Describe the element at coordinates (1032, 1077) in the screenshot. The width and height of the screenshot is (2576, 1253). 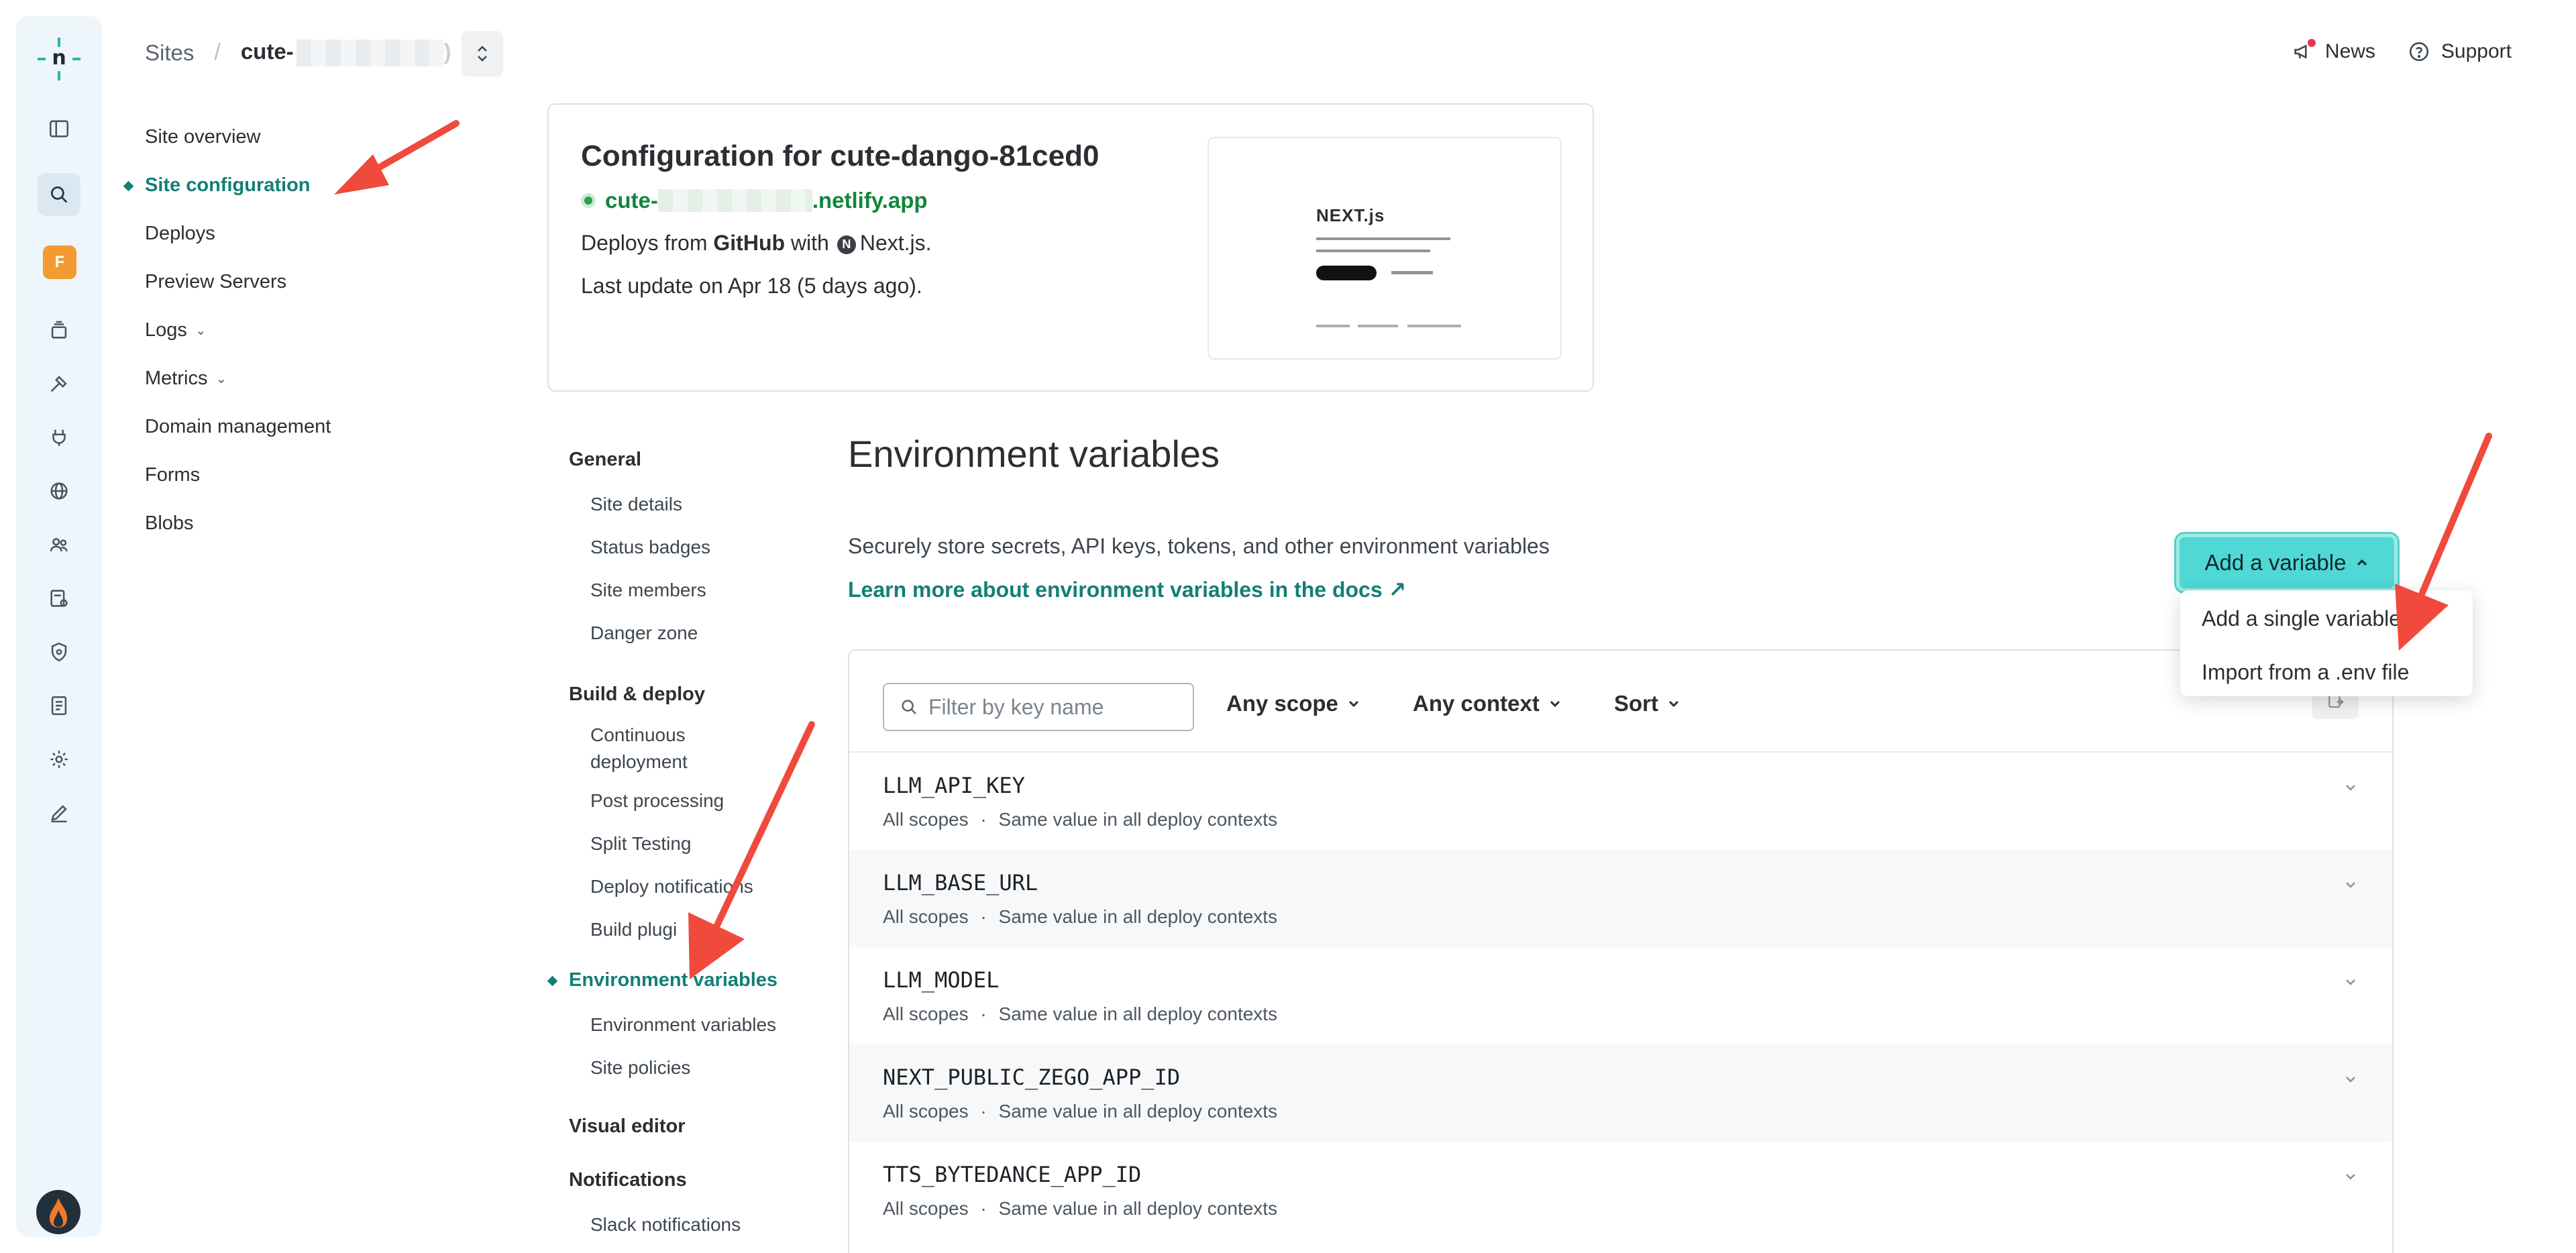
I see `variable-key: NEXT_PUBLIC_ZEGO_APP_ID` at that location.